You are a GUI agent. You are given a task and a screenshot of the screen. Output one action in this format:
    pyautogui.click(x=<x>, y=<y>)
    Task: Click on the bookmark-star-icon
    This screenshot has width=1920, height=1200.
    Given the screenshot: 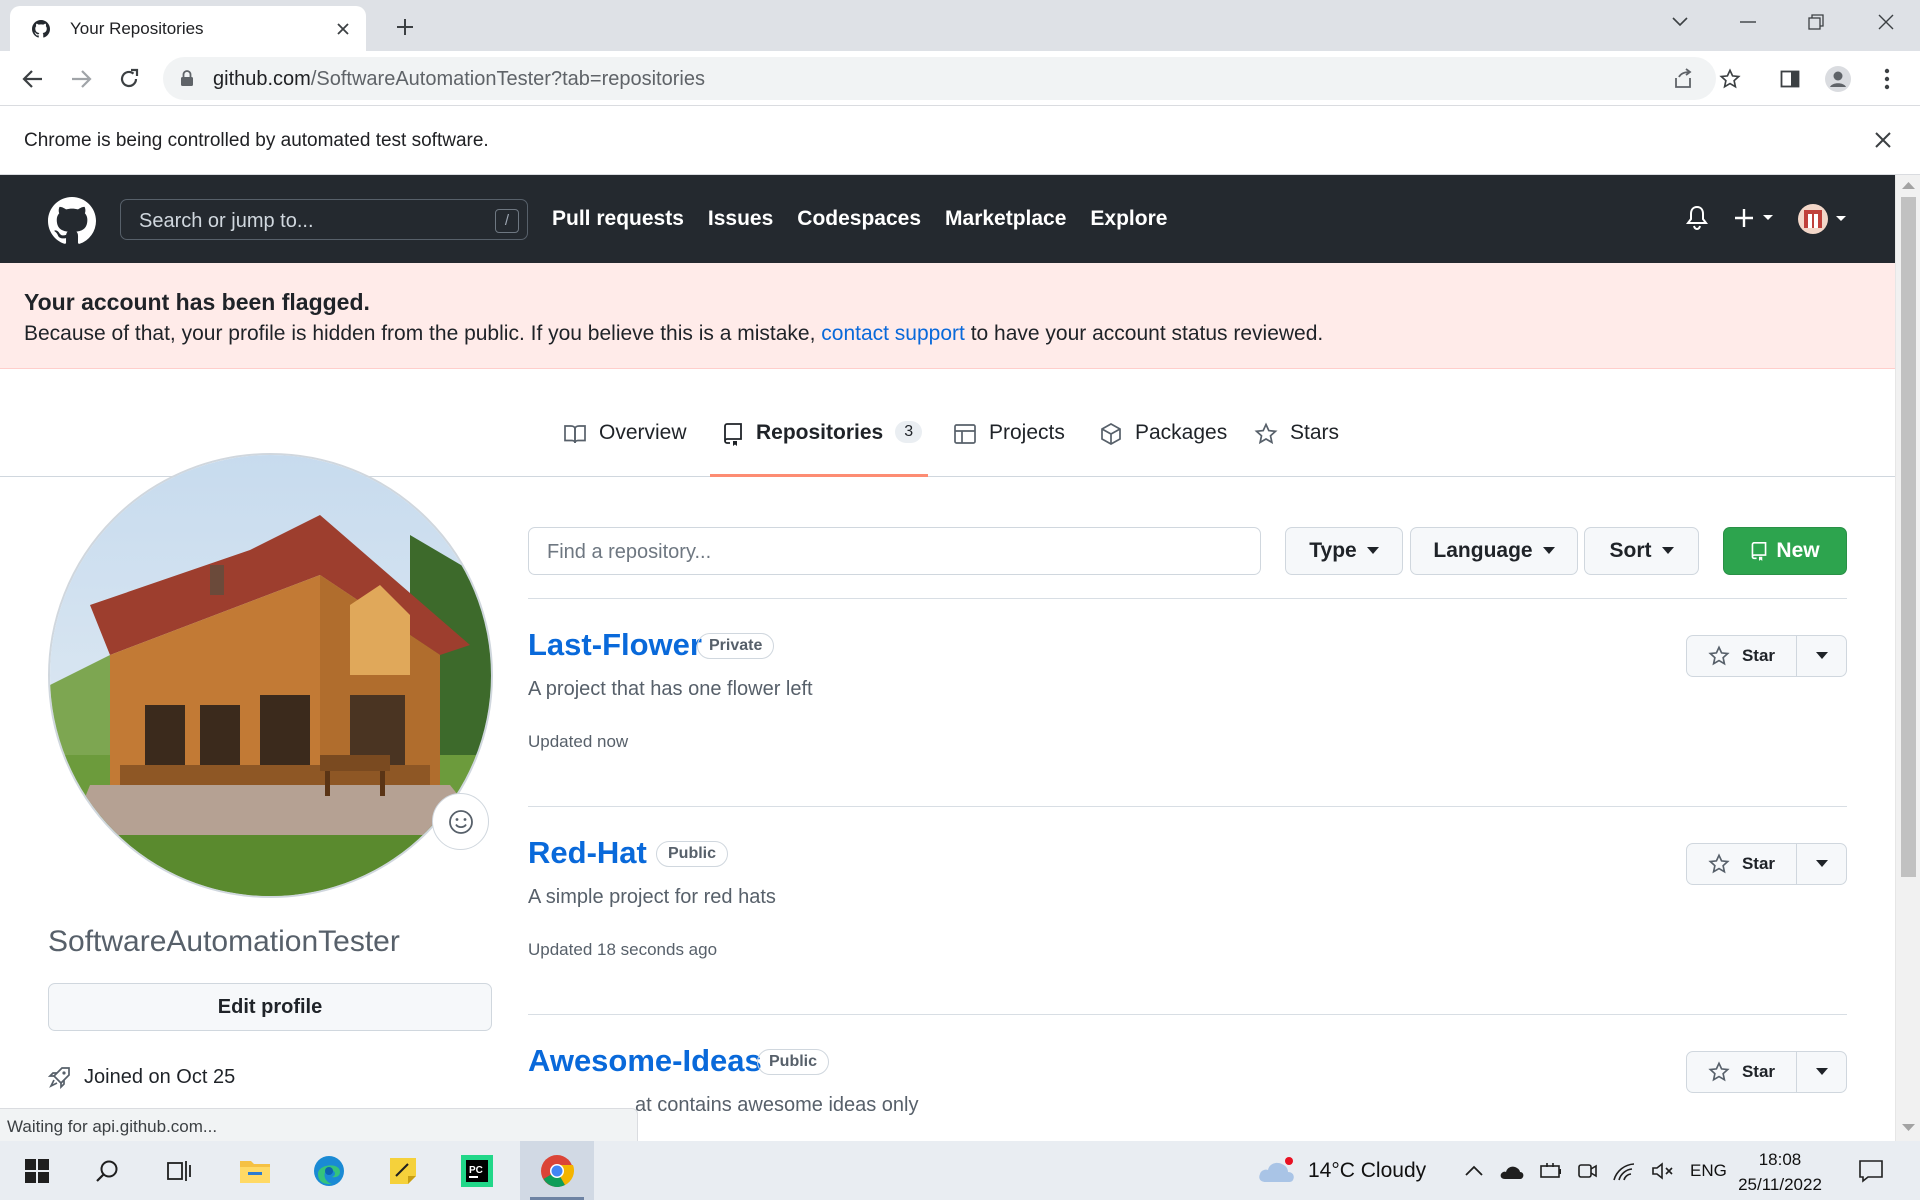 What is the action you would take?
    pyautogui.click(x=1730, y=79)
    